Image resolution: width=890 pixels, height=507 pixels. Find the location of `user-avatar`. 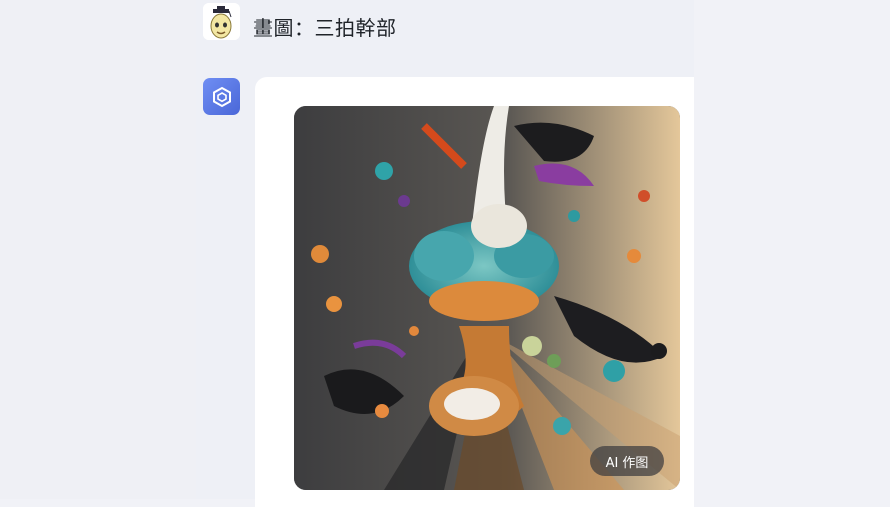

user-avatar is located at coordinates (221, 21).